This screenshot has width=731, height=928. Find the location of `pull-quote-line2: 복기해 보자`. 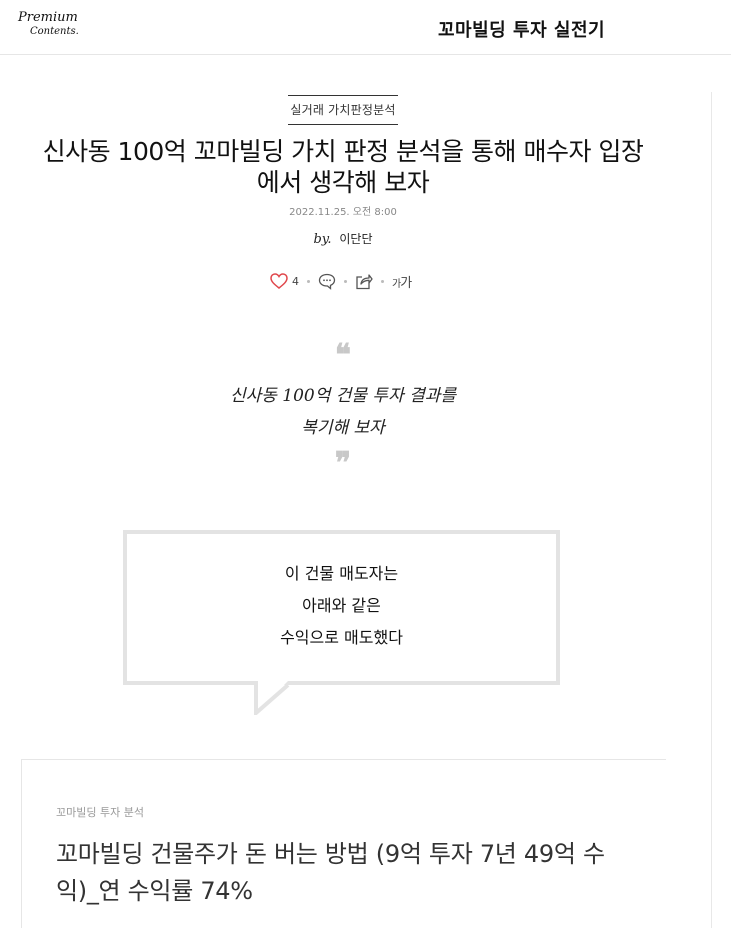

pull-quote-line2: 복기해 보자 is located at coordinates (343, 428).